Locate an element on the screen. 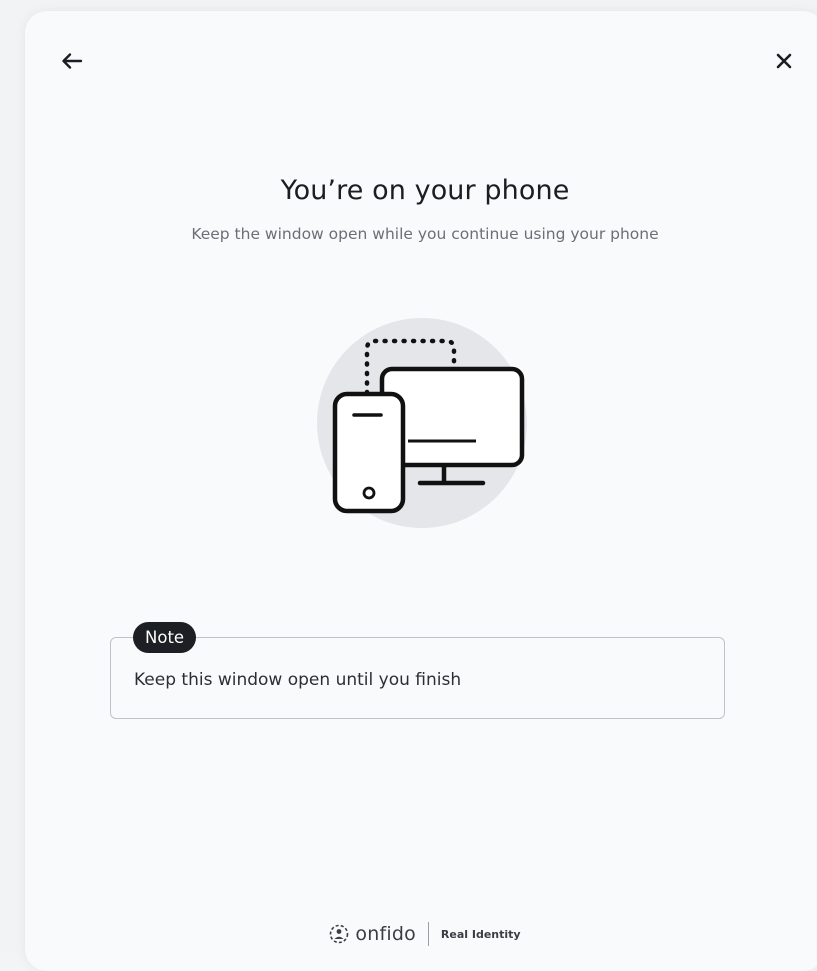 The image size is (817, 971). note-text: Keep this window open until you finish is located at coordinates (298, 680).